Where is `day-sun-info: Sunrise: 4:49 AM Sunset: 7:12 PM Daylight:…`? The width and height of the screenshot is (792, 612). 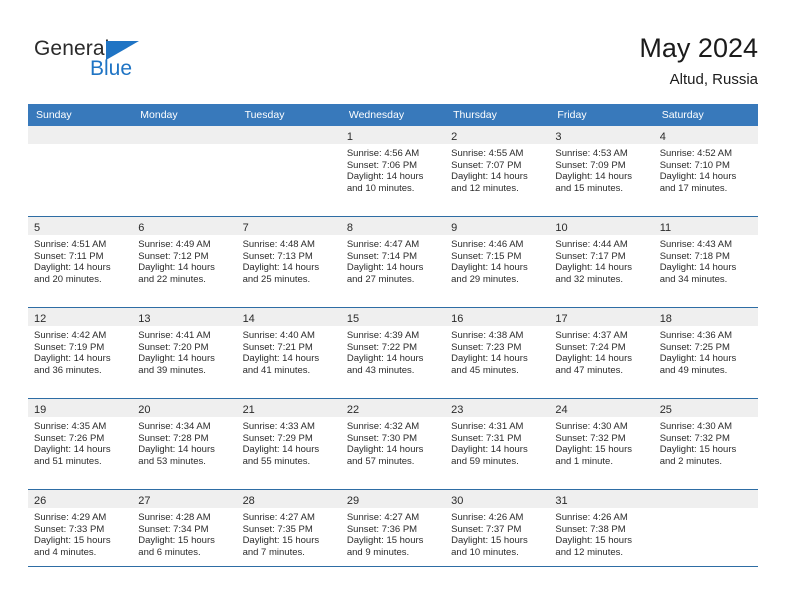 day-sun-info: Sunrise: 4:49 AM Sunset: 7:12 PM Daylight:… is located at coordinates (184, 260).